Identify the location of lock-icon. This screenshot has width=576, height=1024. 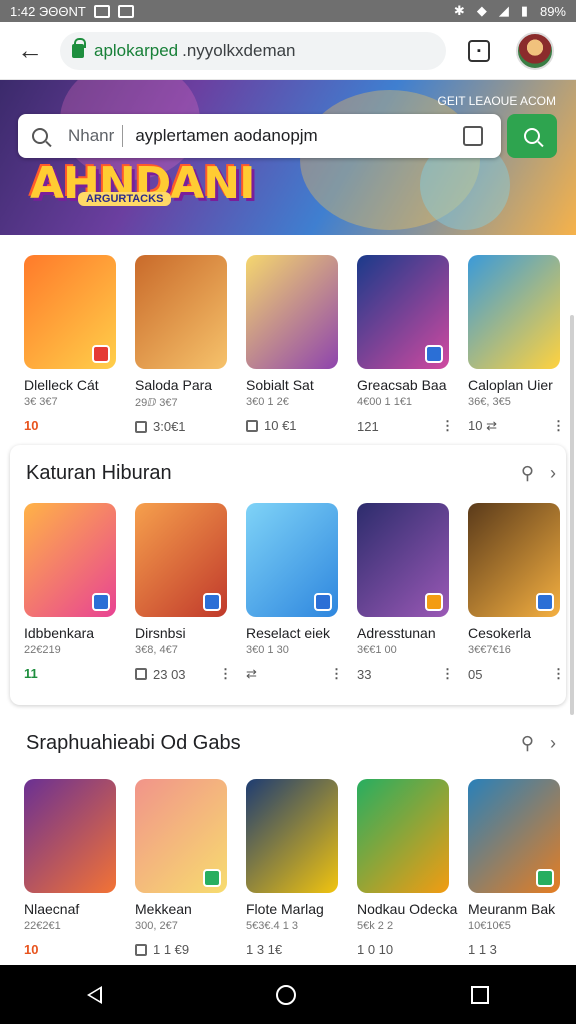
(79, 47).